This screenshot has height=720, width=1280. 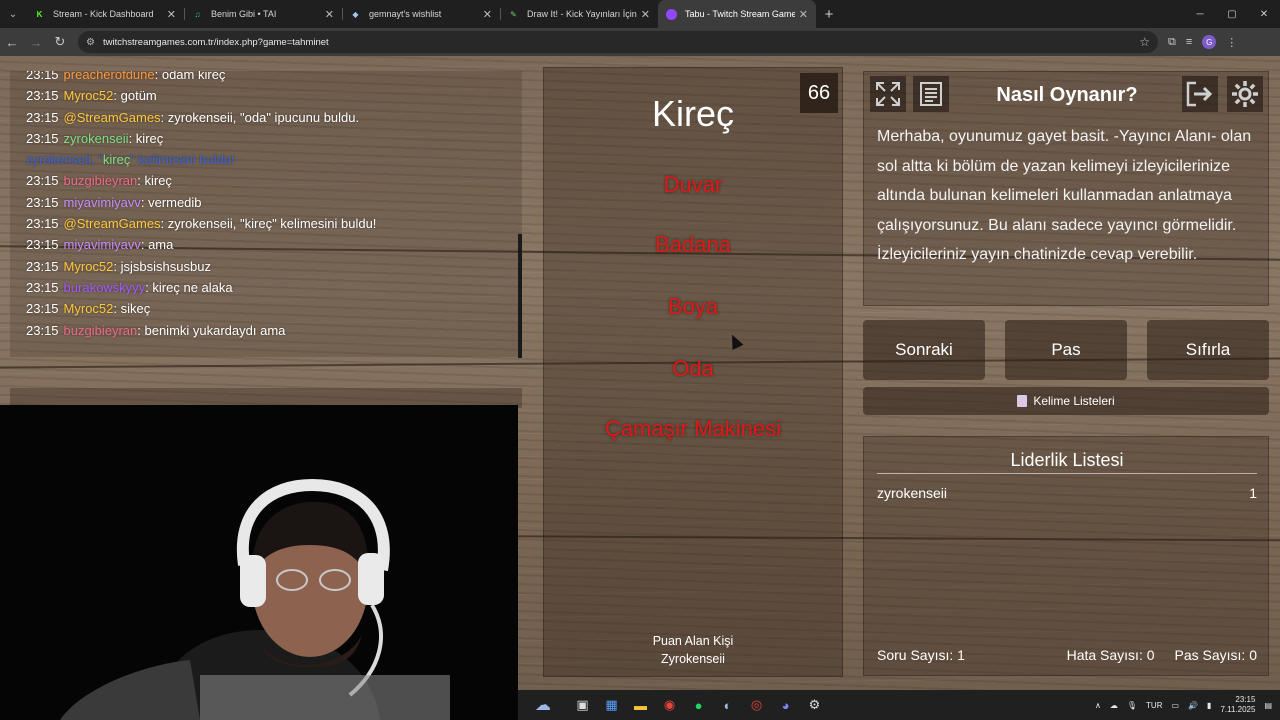 I want to click on next-button: Sonraki, so click(x=924, y=350).